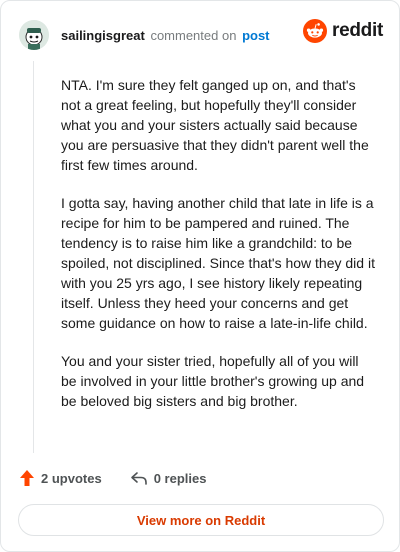 This screenshot has height=552, width=400. I want to click on username-link: sailingisgreat, so click(103, 35).